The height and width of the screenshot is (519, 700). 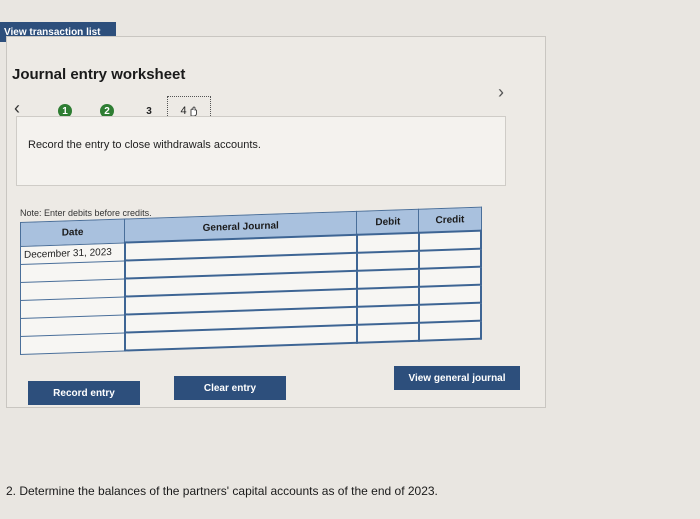 I want to click on header-debit: Debit, so click(x=387, y=222).